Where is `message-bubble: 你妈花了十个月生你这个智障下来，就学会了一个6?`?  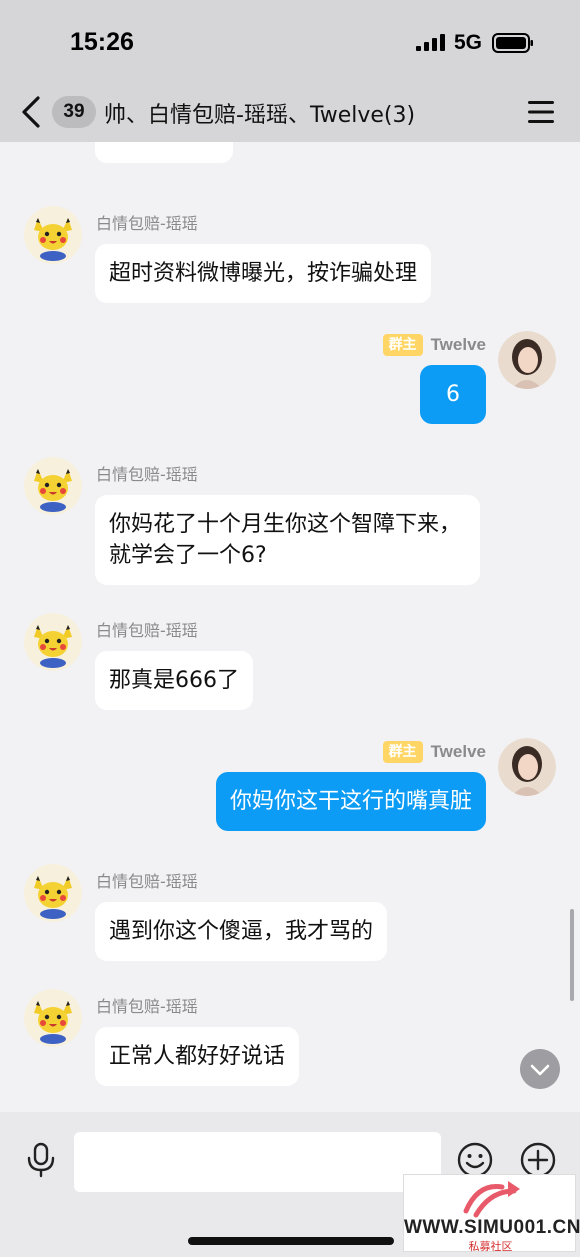
message-bubble: 你妈花了十个月生你这个智障下来，就学会了一个6? is located at coordinates (287, 540).